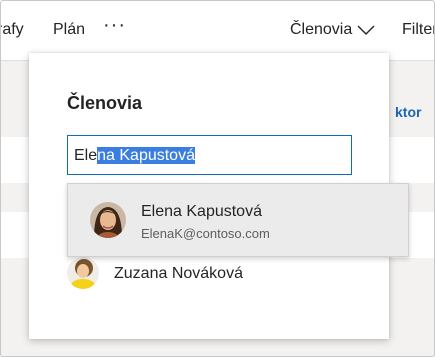 This screenshot has width=435, height=357. Describe the element at coordinates (201, 212) in the screenshot. I see `suggestion-name: Elena Kapustová` at that location.